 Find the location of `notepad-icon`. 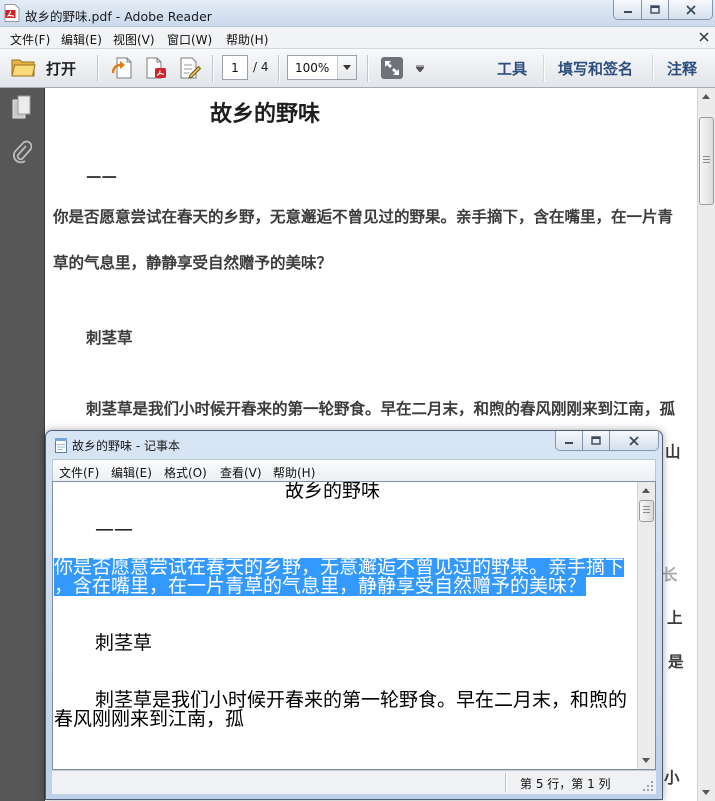

notepad-icon is located at coordinates (61, 445).